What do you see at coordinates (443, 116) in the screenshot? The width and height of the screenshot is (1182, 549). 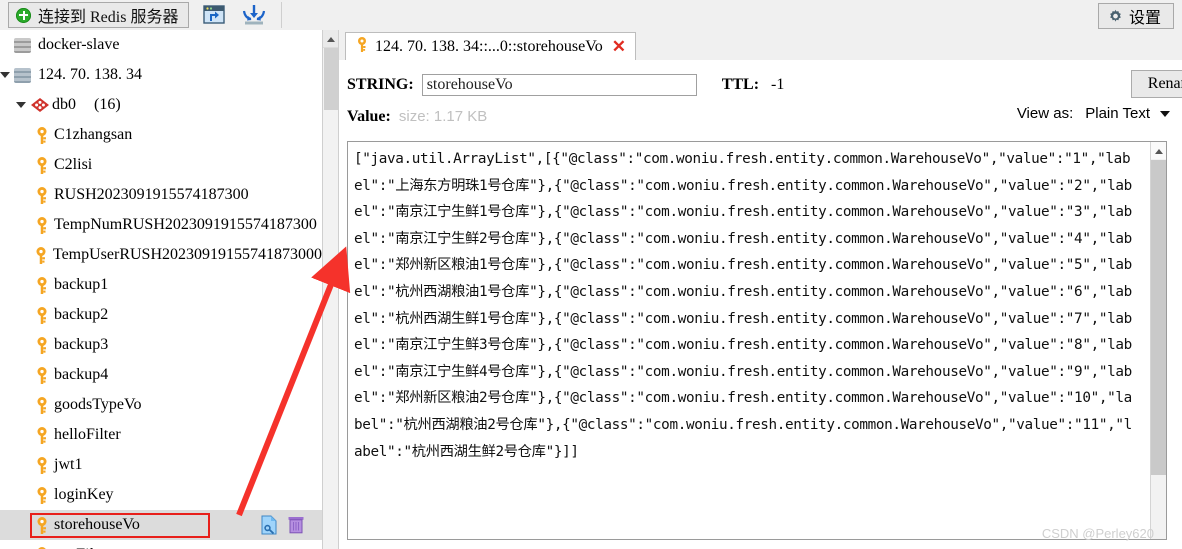 I see `value-size-text: size: 1.17 KB` at bounding box center [443, 116].